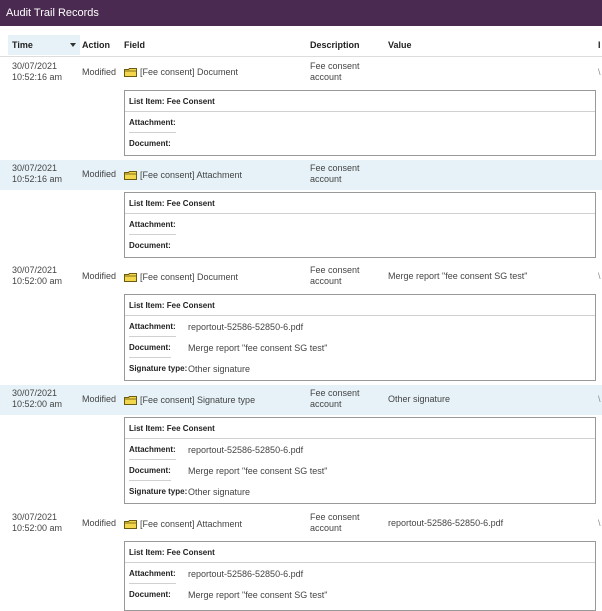  I want to click on field-cell: [Fee consent] Signature type, so click(189, 400).